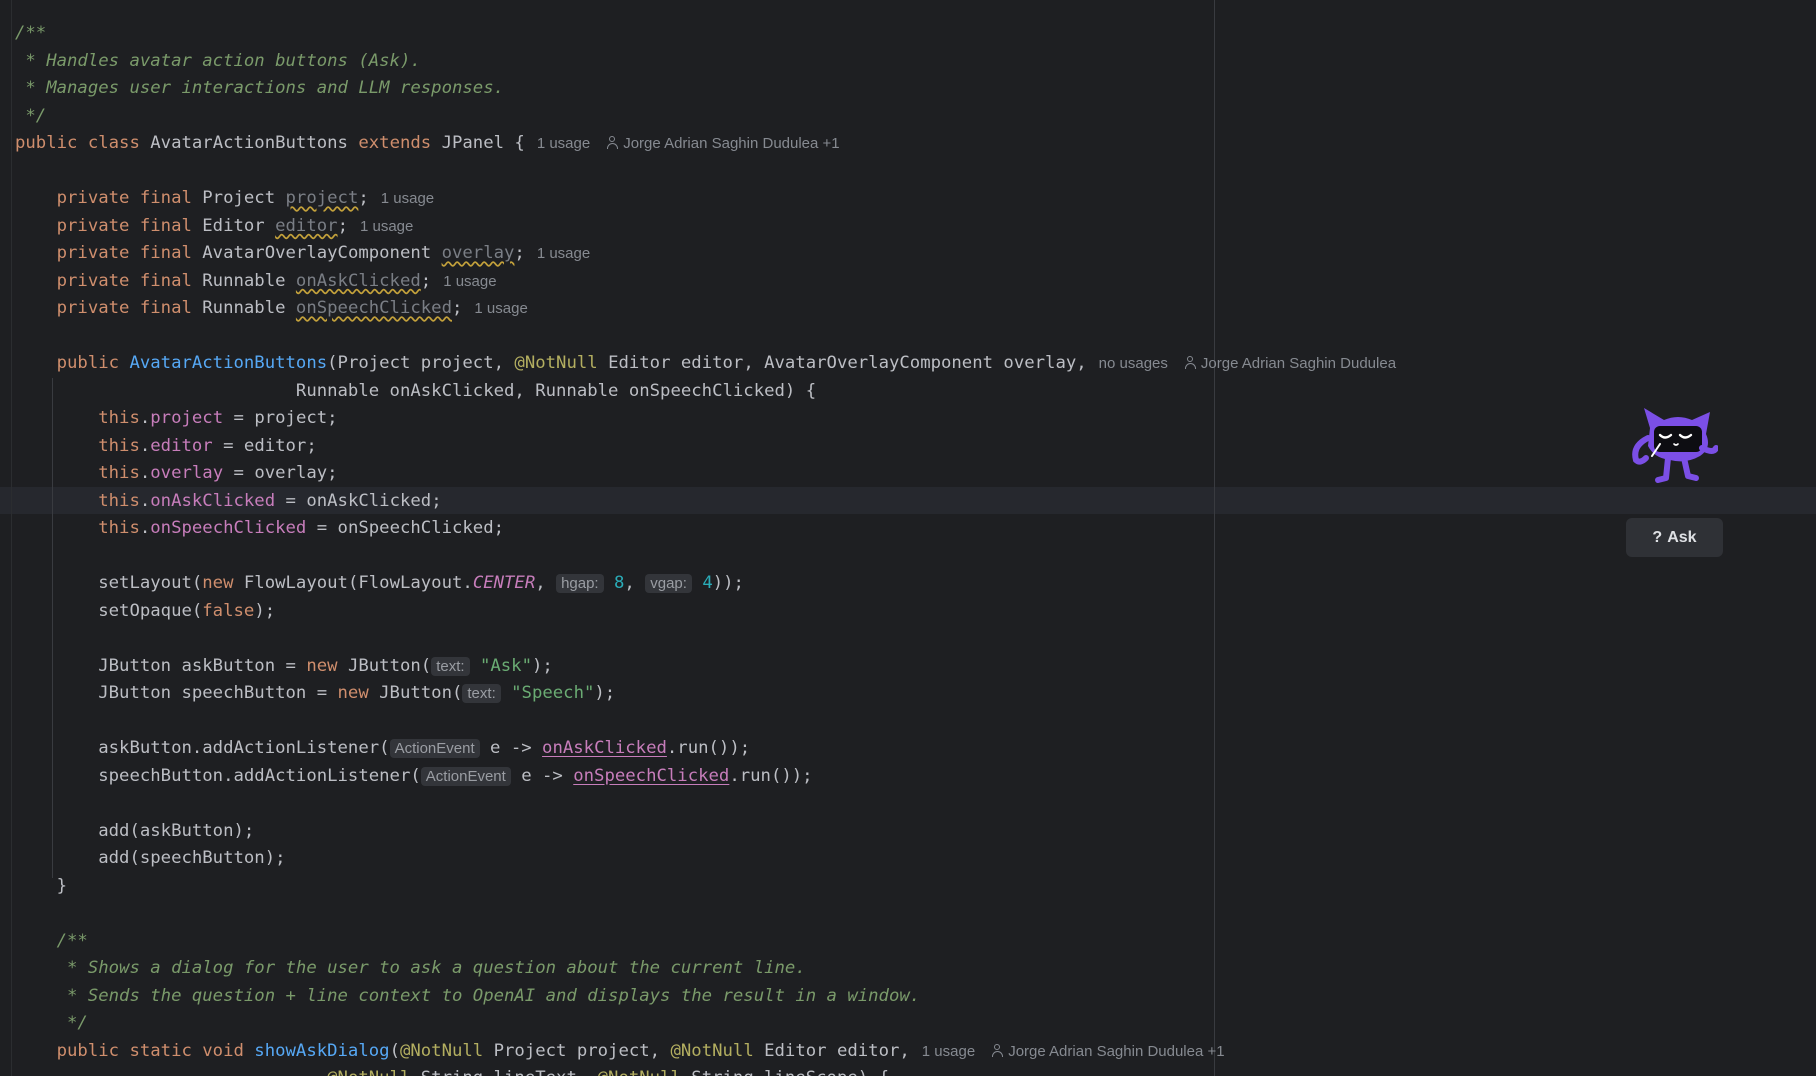  What do you see at coordinates (450, 666) in the screenshot?
I see `parameter-inlay-hint: text:` at bounding box center [450, 666].